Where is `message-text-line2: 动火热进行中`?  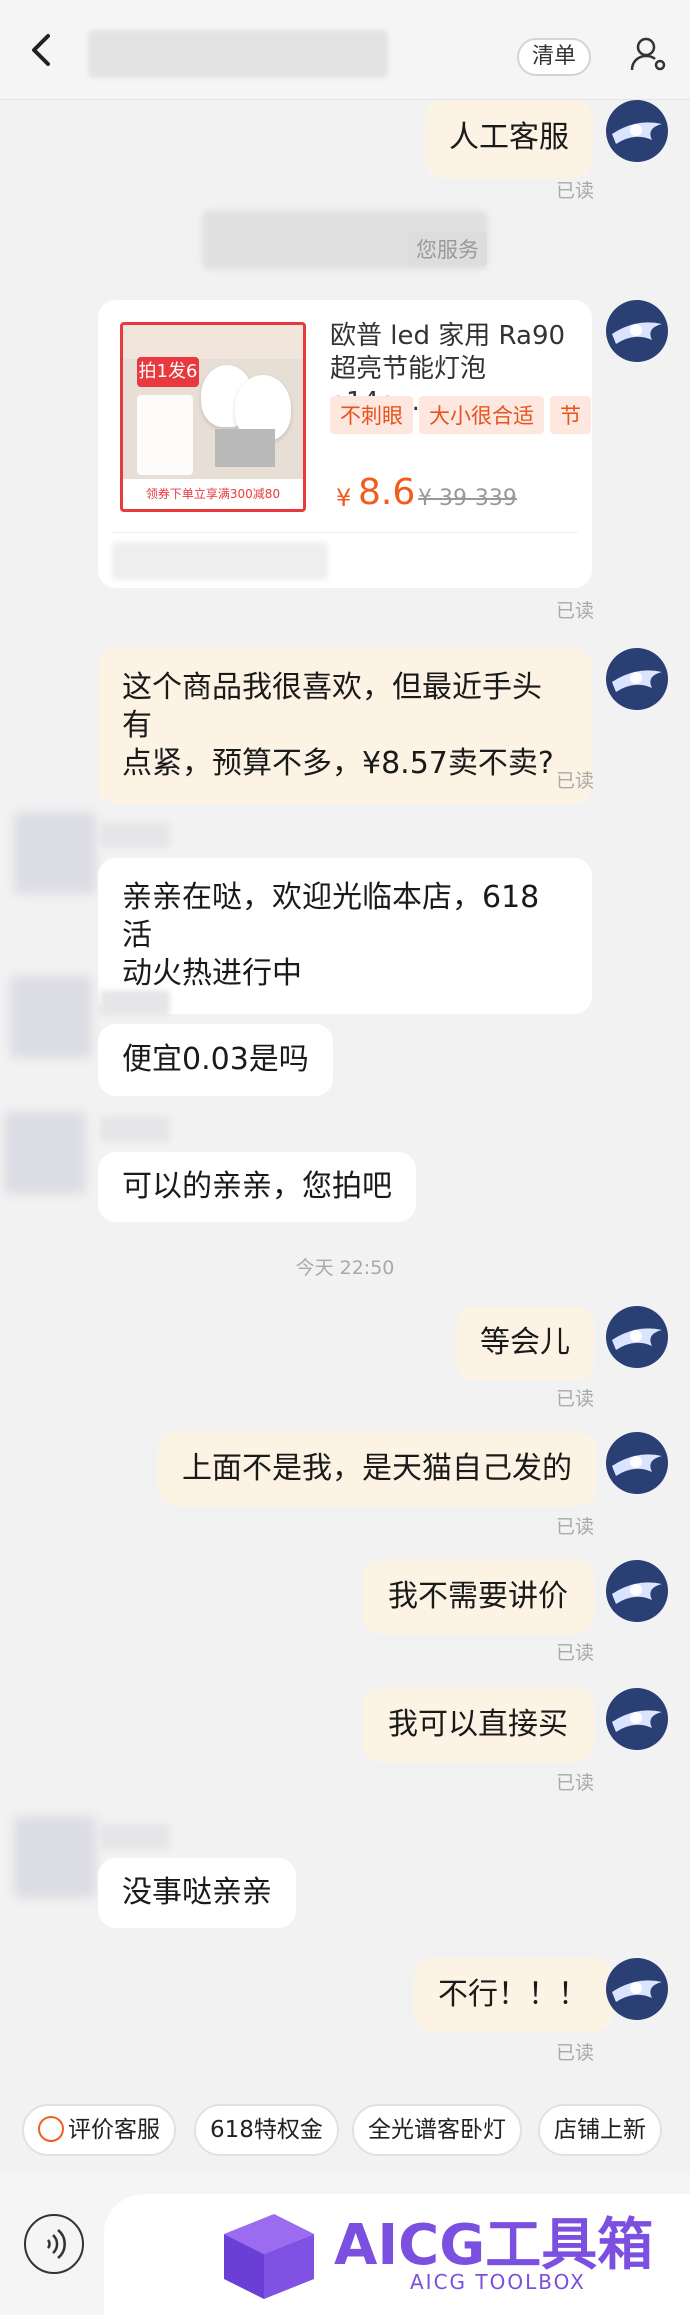 message-text-line2: 动火热进行中 is located at coordinates (212, 973).